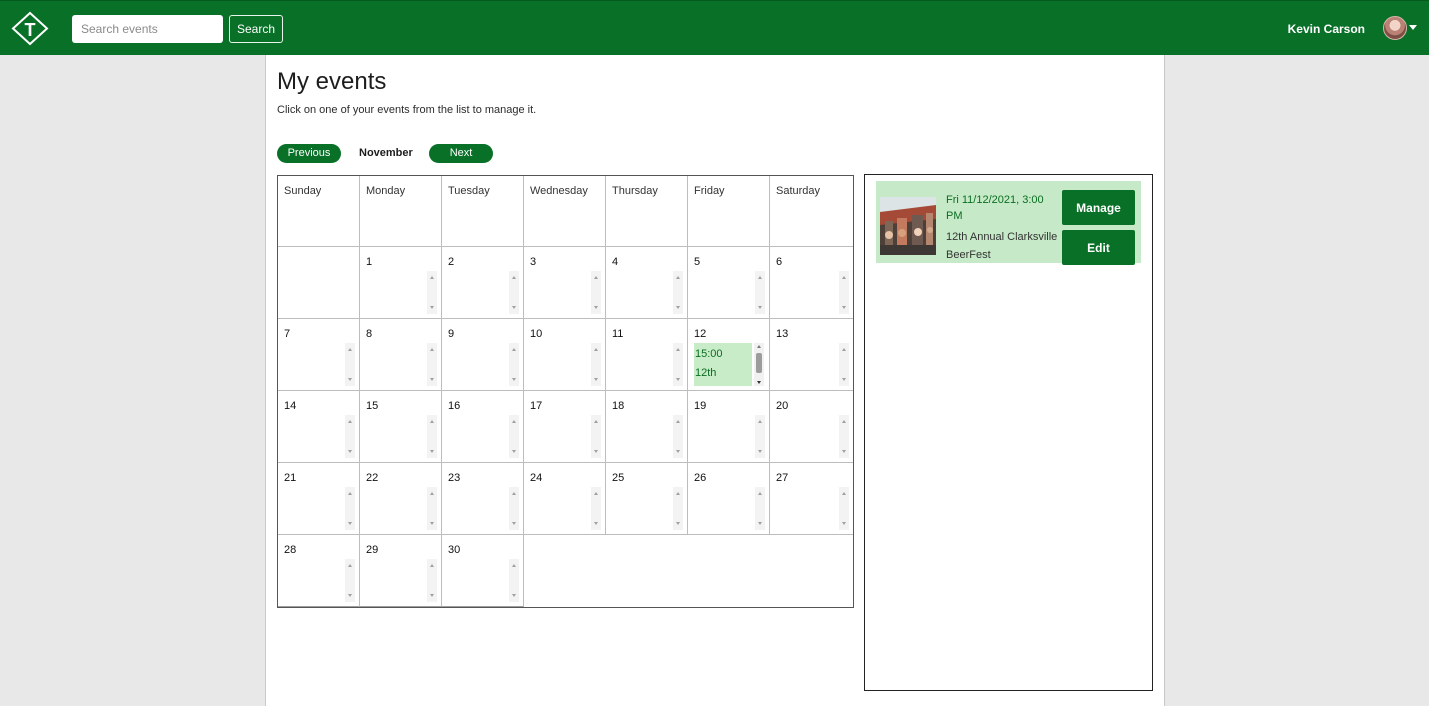 This screenshot has width=1429, height=706. I want to click on calendar-day-cell: 27, so click(811, 499).